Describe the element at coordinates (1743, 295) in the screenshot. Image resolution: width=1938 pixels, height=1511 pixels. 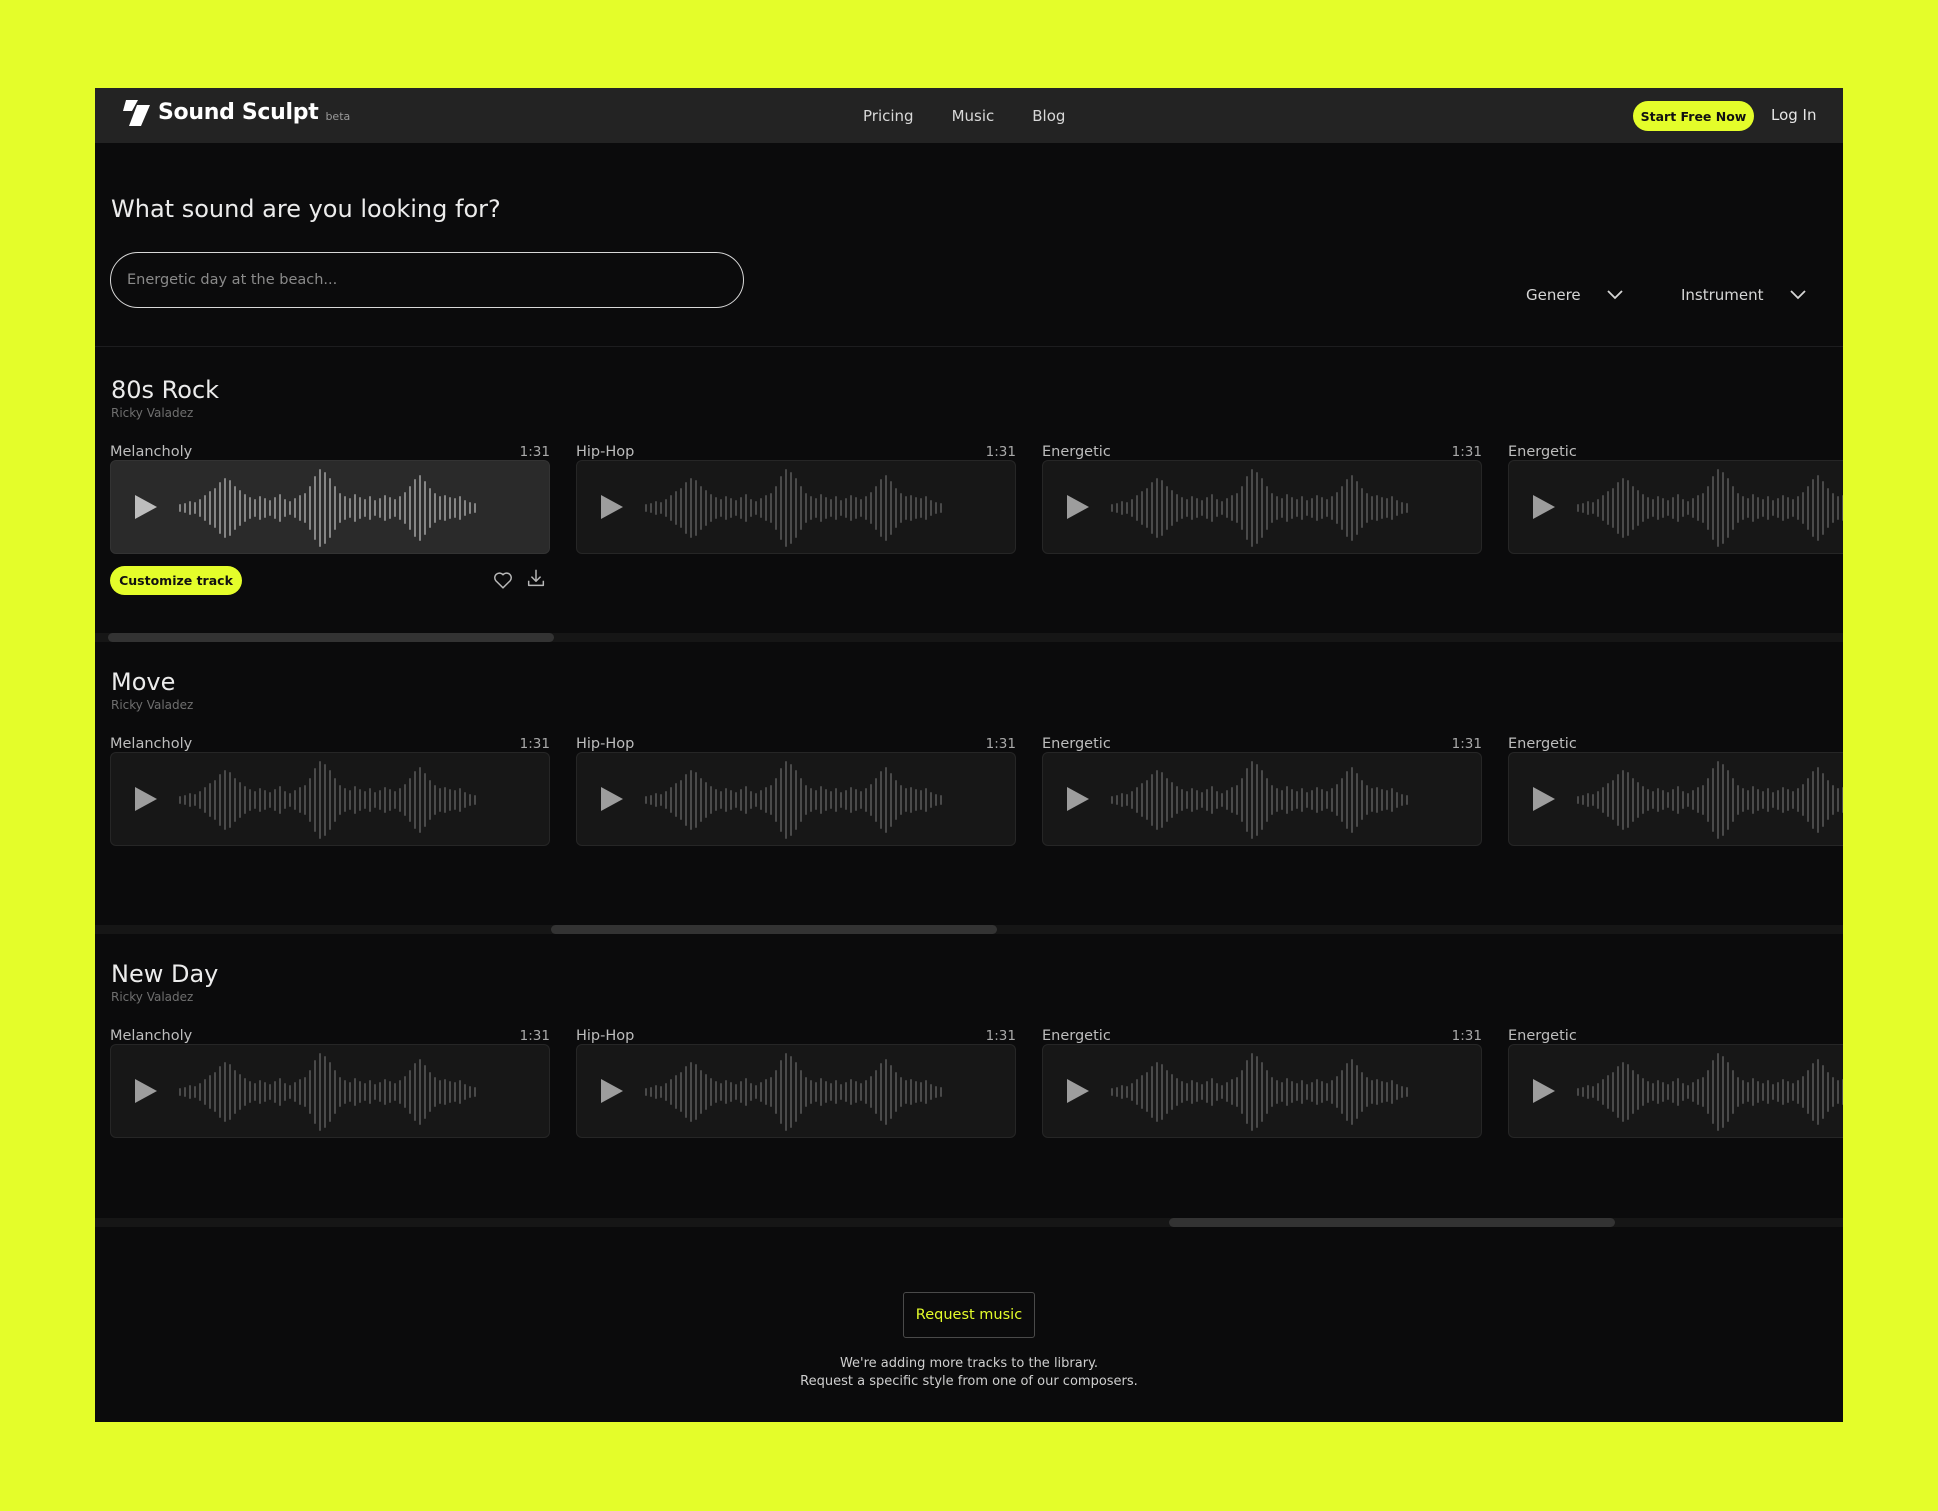
I see `instrument-dropdown: Instrument` at that location.